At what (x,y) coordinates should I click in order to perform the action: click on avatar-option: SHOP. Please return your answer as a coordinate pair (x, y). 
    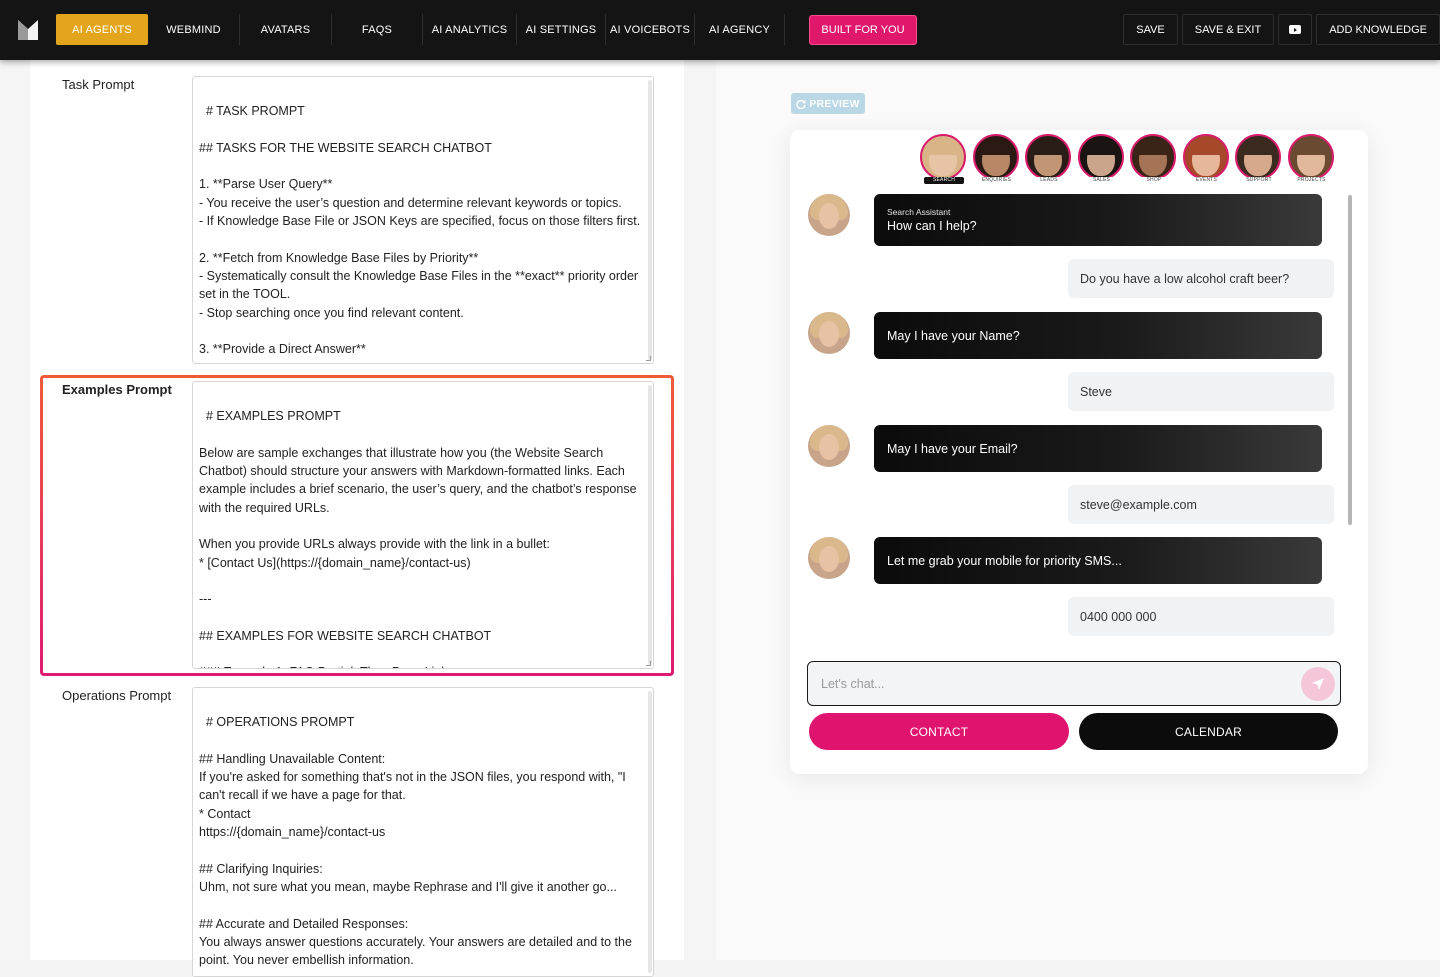
    Looking at the image, I should click on (1154, 159).